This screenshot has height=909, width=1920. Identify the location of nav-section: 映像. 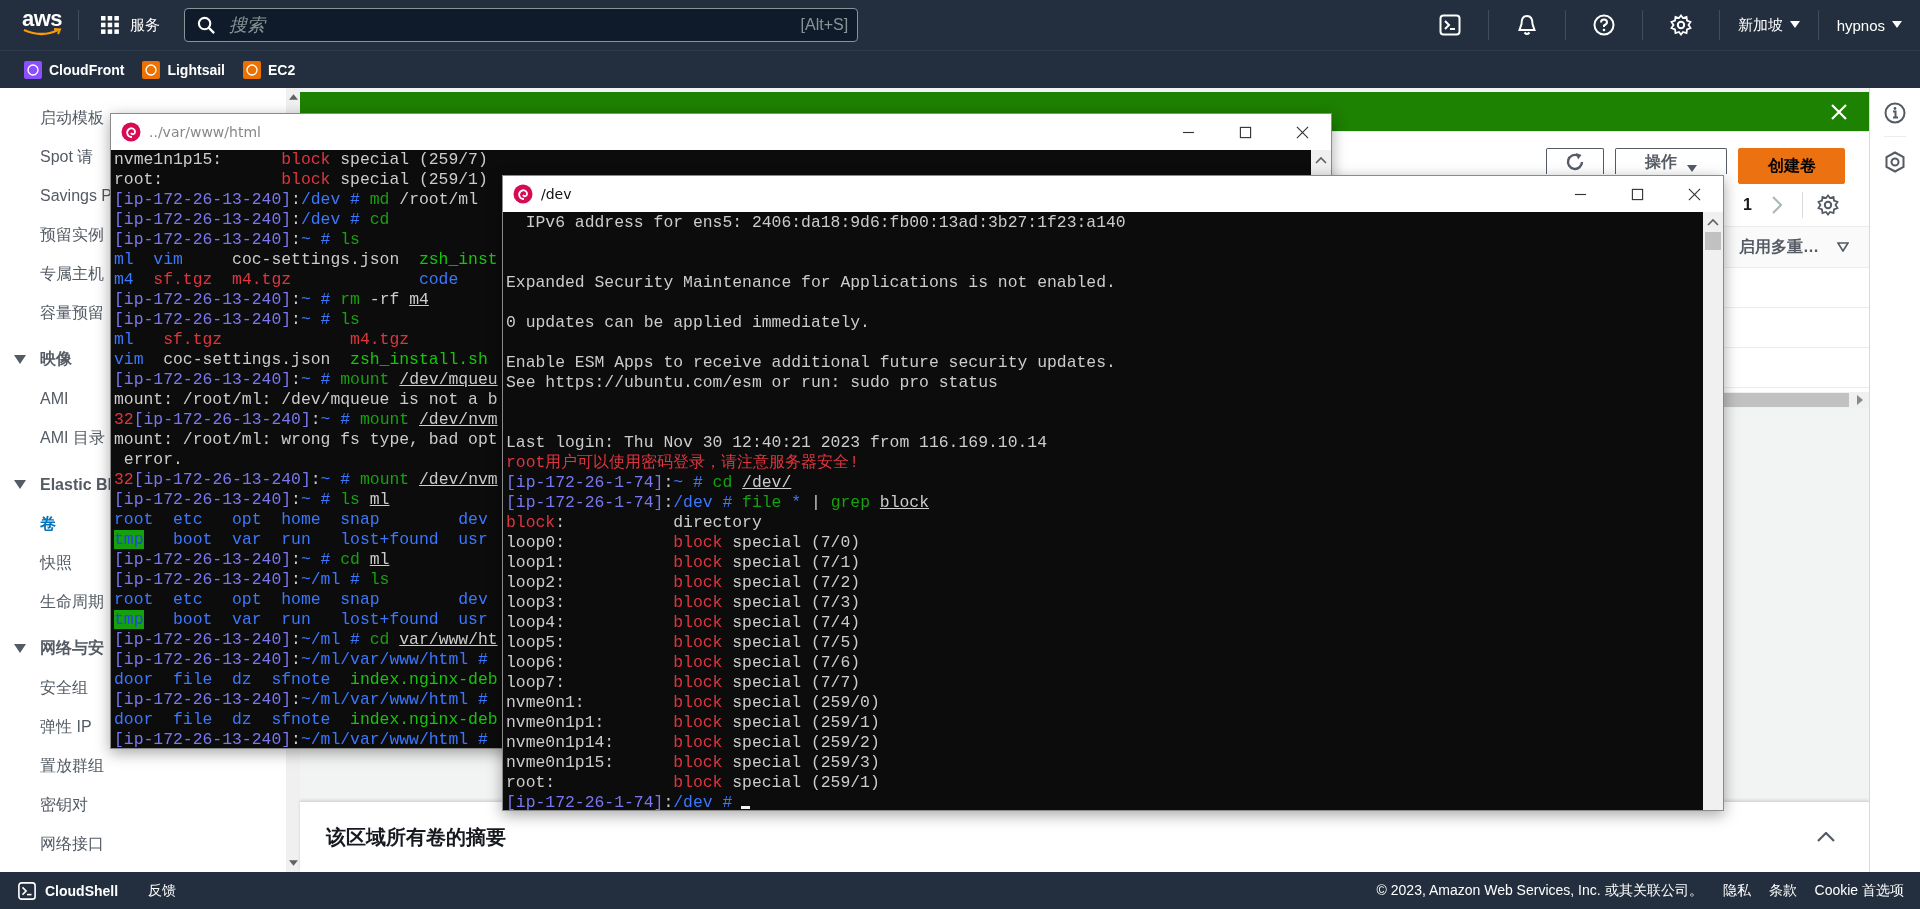
(36, 359).